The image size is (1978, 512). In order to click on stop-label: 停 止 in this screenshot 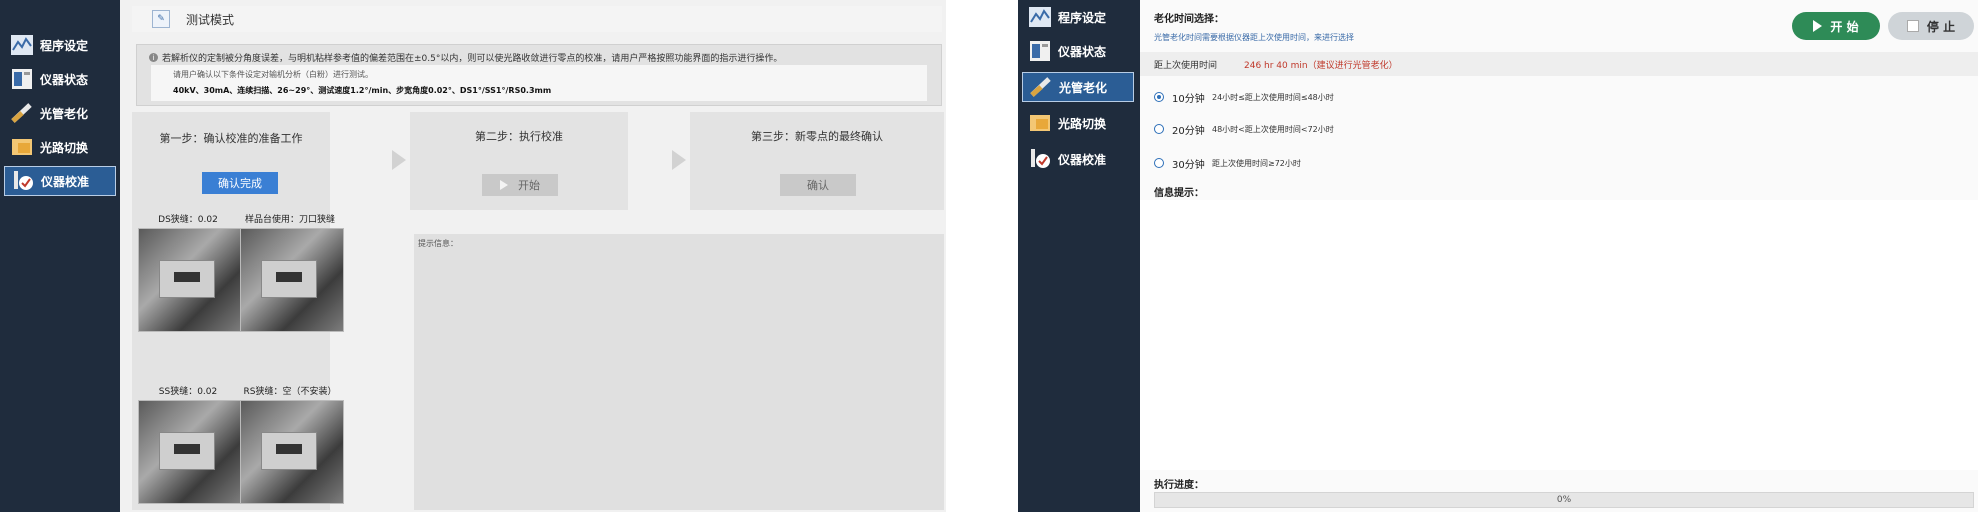, I will do `click(1941, 26)`.